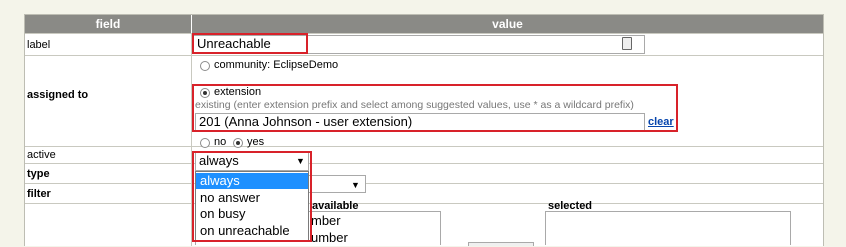  I want to click on available-item: umber, so click(329, 237).